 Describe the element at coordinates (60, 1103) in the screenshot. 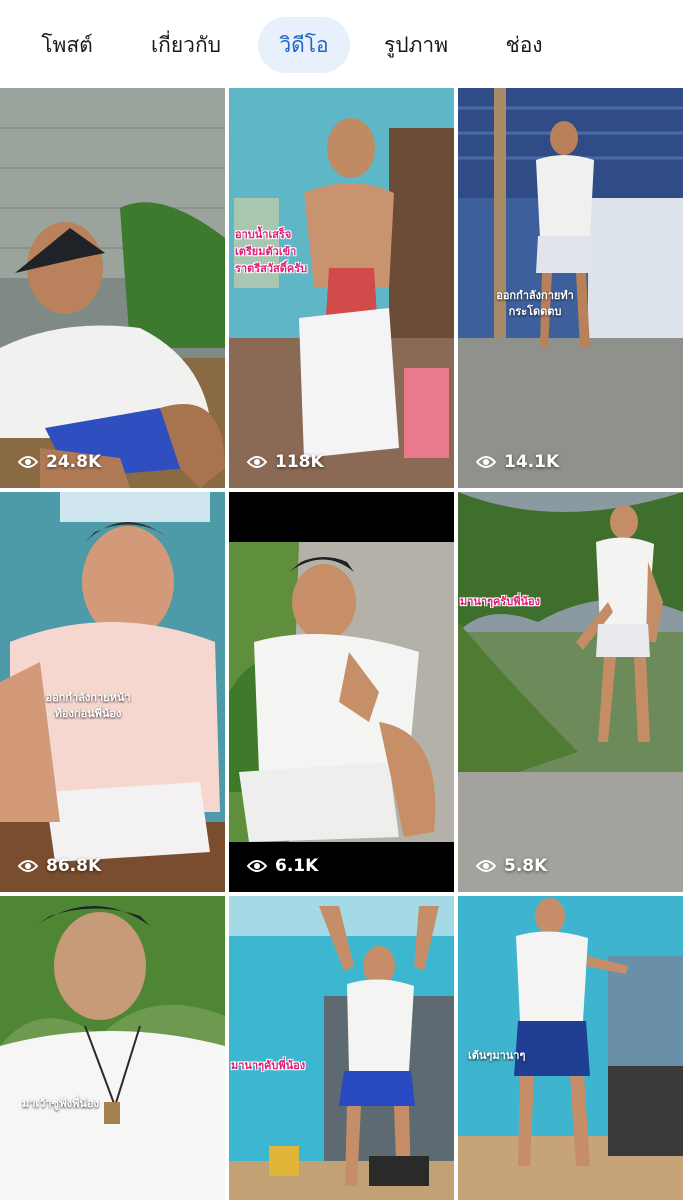

I see `video-caption: มาเว้าซูฟังพี่น้อง` at that location.